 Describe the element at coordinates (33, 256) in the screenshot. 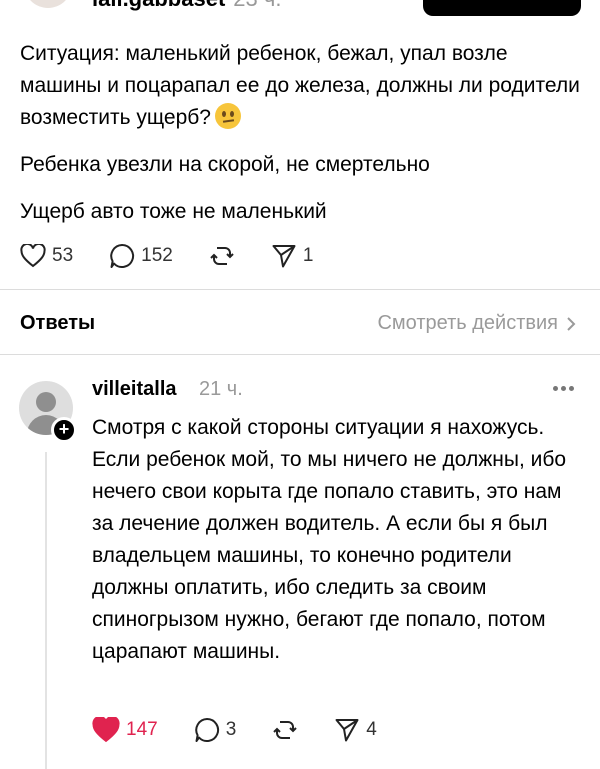

I see `heart-icon` at that location.